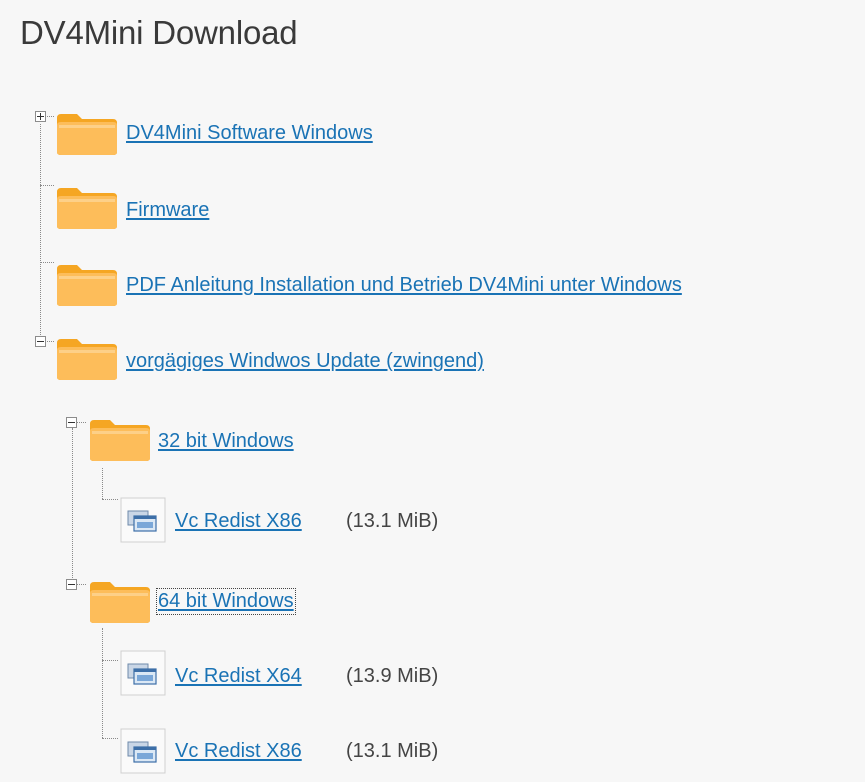 This screenshot has width=865, height=782. Describe the element at coordinates (249, 133) in the screenshot. I see `folder-link-dv4mini-software: DV4Mini Software Windows` at that location.